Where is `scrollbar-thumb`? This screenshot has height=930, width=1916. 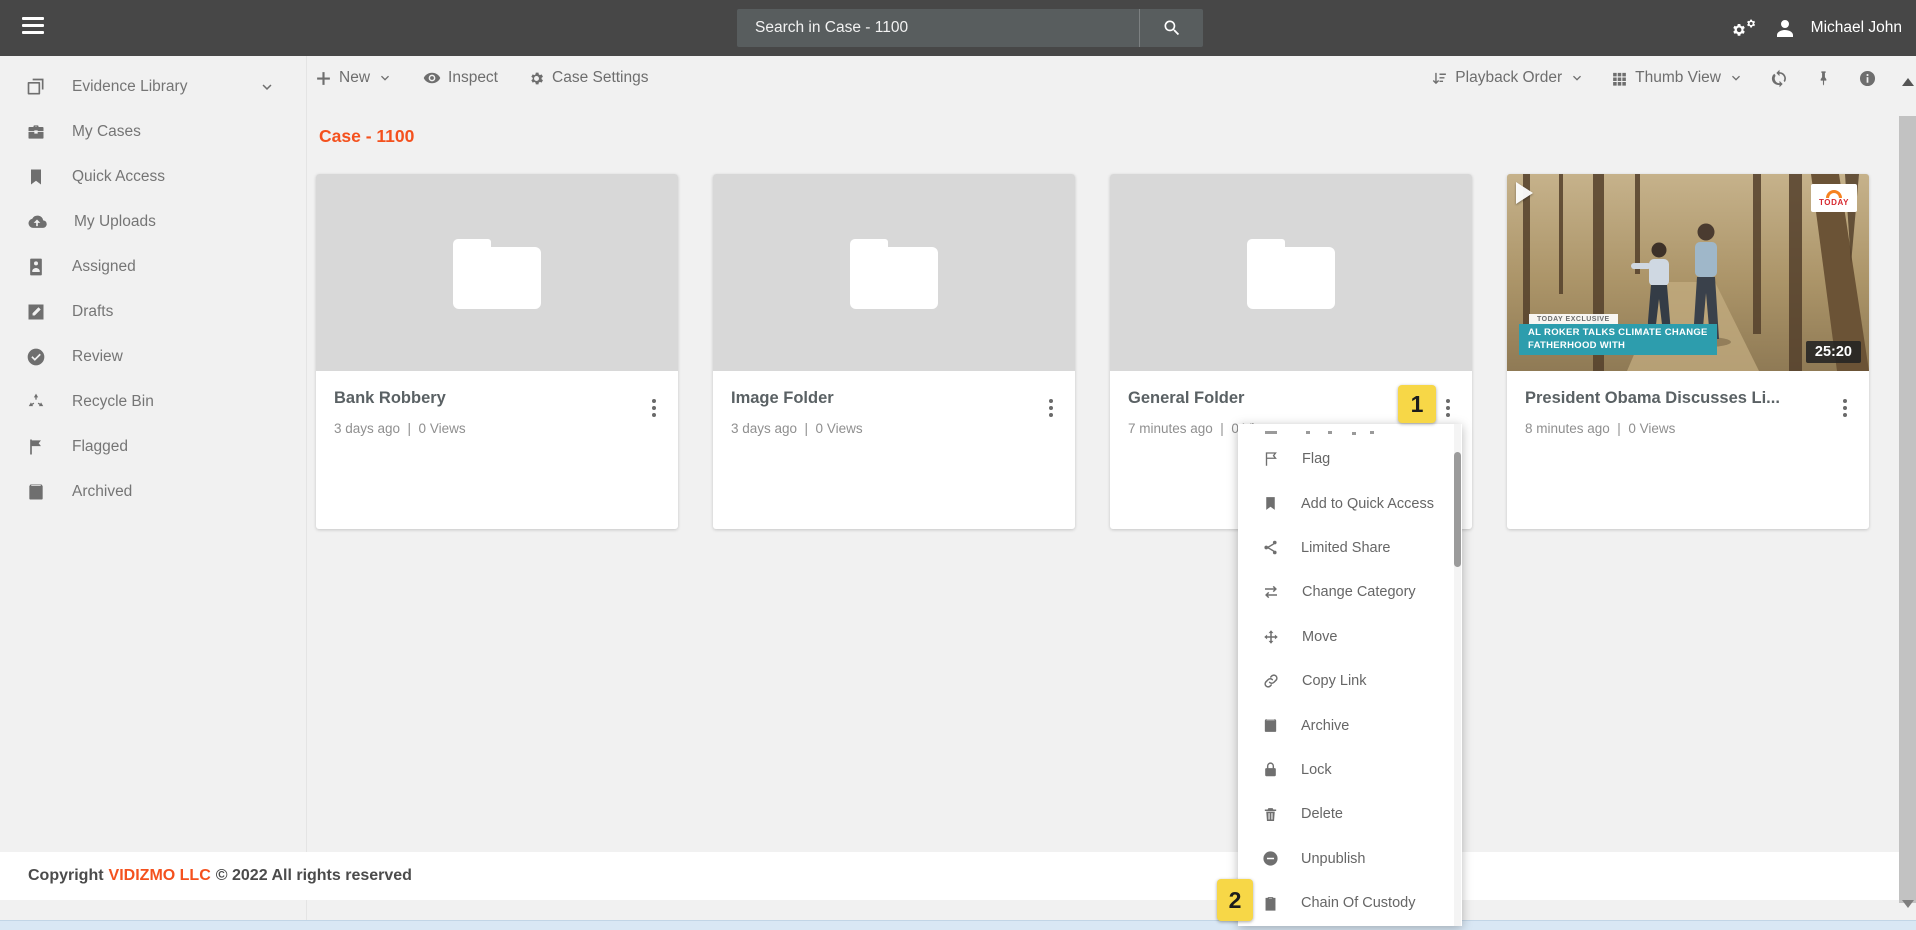
scrollbar-thumb is located at coordinates (1907, 509).